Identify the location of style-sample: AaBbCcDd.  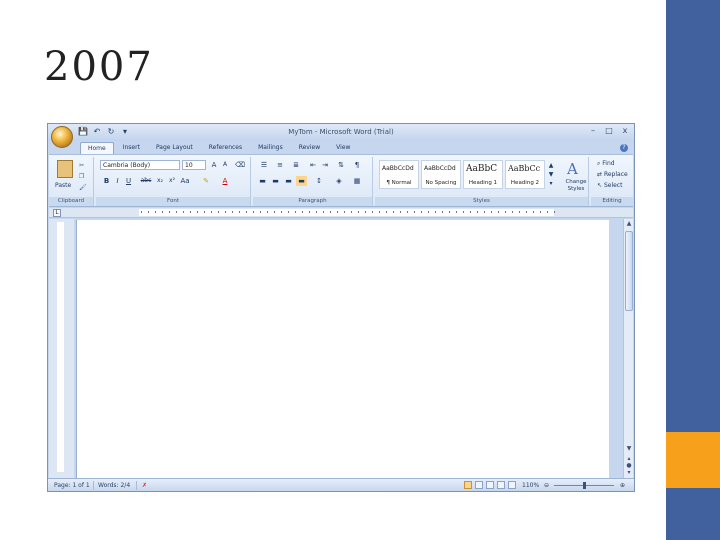
(398, 168).